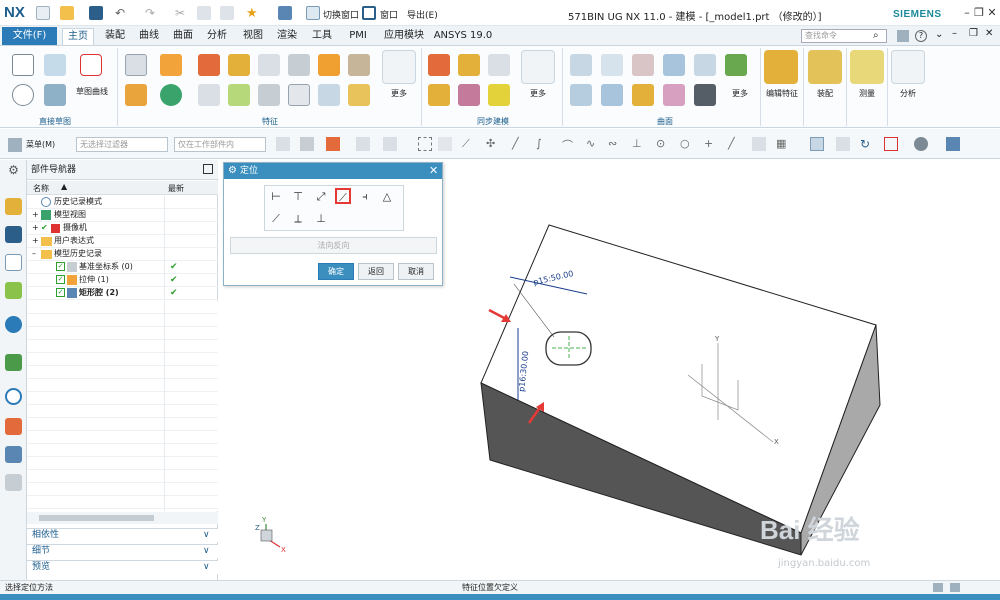 This screenshot has height=600, width=1000. What do you see at coordinates (182, 13) in the screenshot?
I see `cut-icon: ✂` at bounding box center [182, 13].